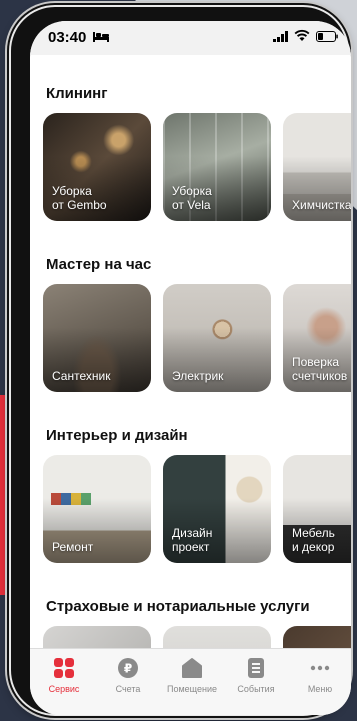  I want to click on service-card-notary, so click(217, 637).